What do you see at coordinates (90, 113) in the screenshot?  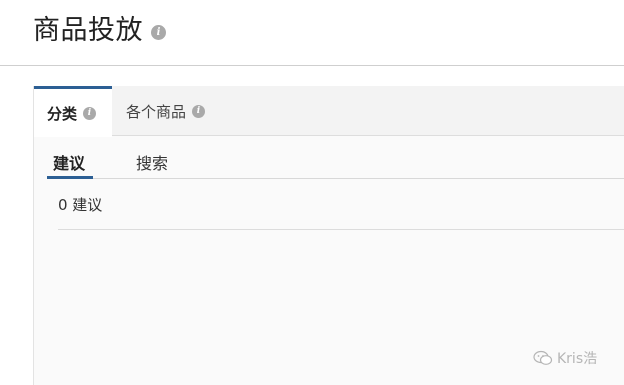 I see `tab-categories-info-icon: i` at bounding box center [90, 113].